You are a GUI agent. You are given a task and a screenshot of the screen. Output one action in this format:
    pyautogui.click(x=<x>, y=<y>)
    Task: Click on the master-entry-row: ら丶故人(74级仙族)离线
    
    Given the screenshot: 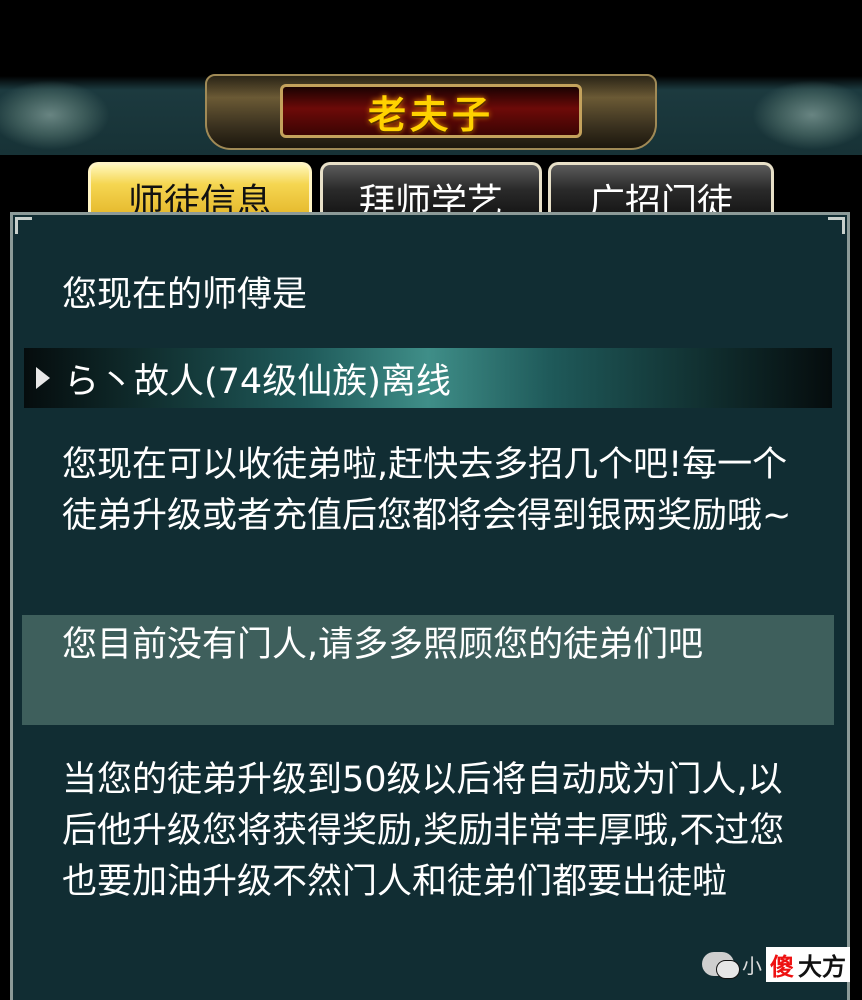 What is the action you would take?
    pyautogui.click(x=428, y=378)
    